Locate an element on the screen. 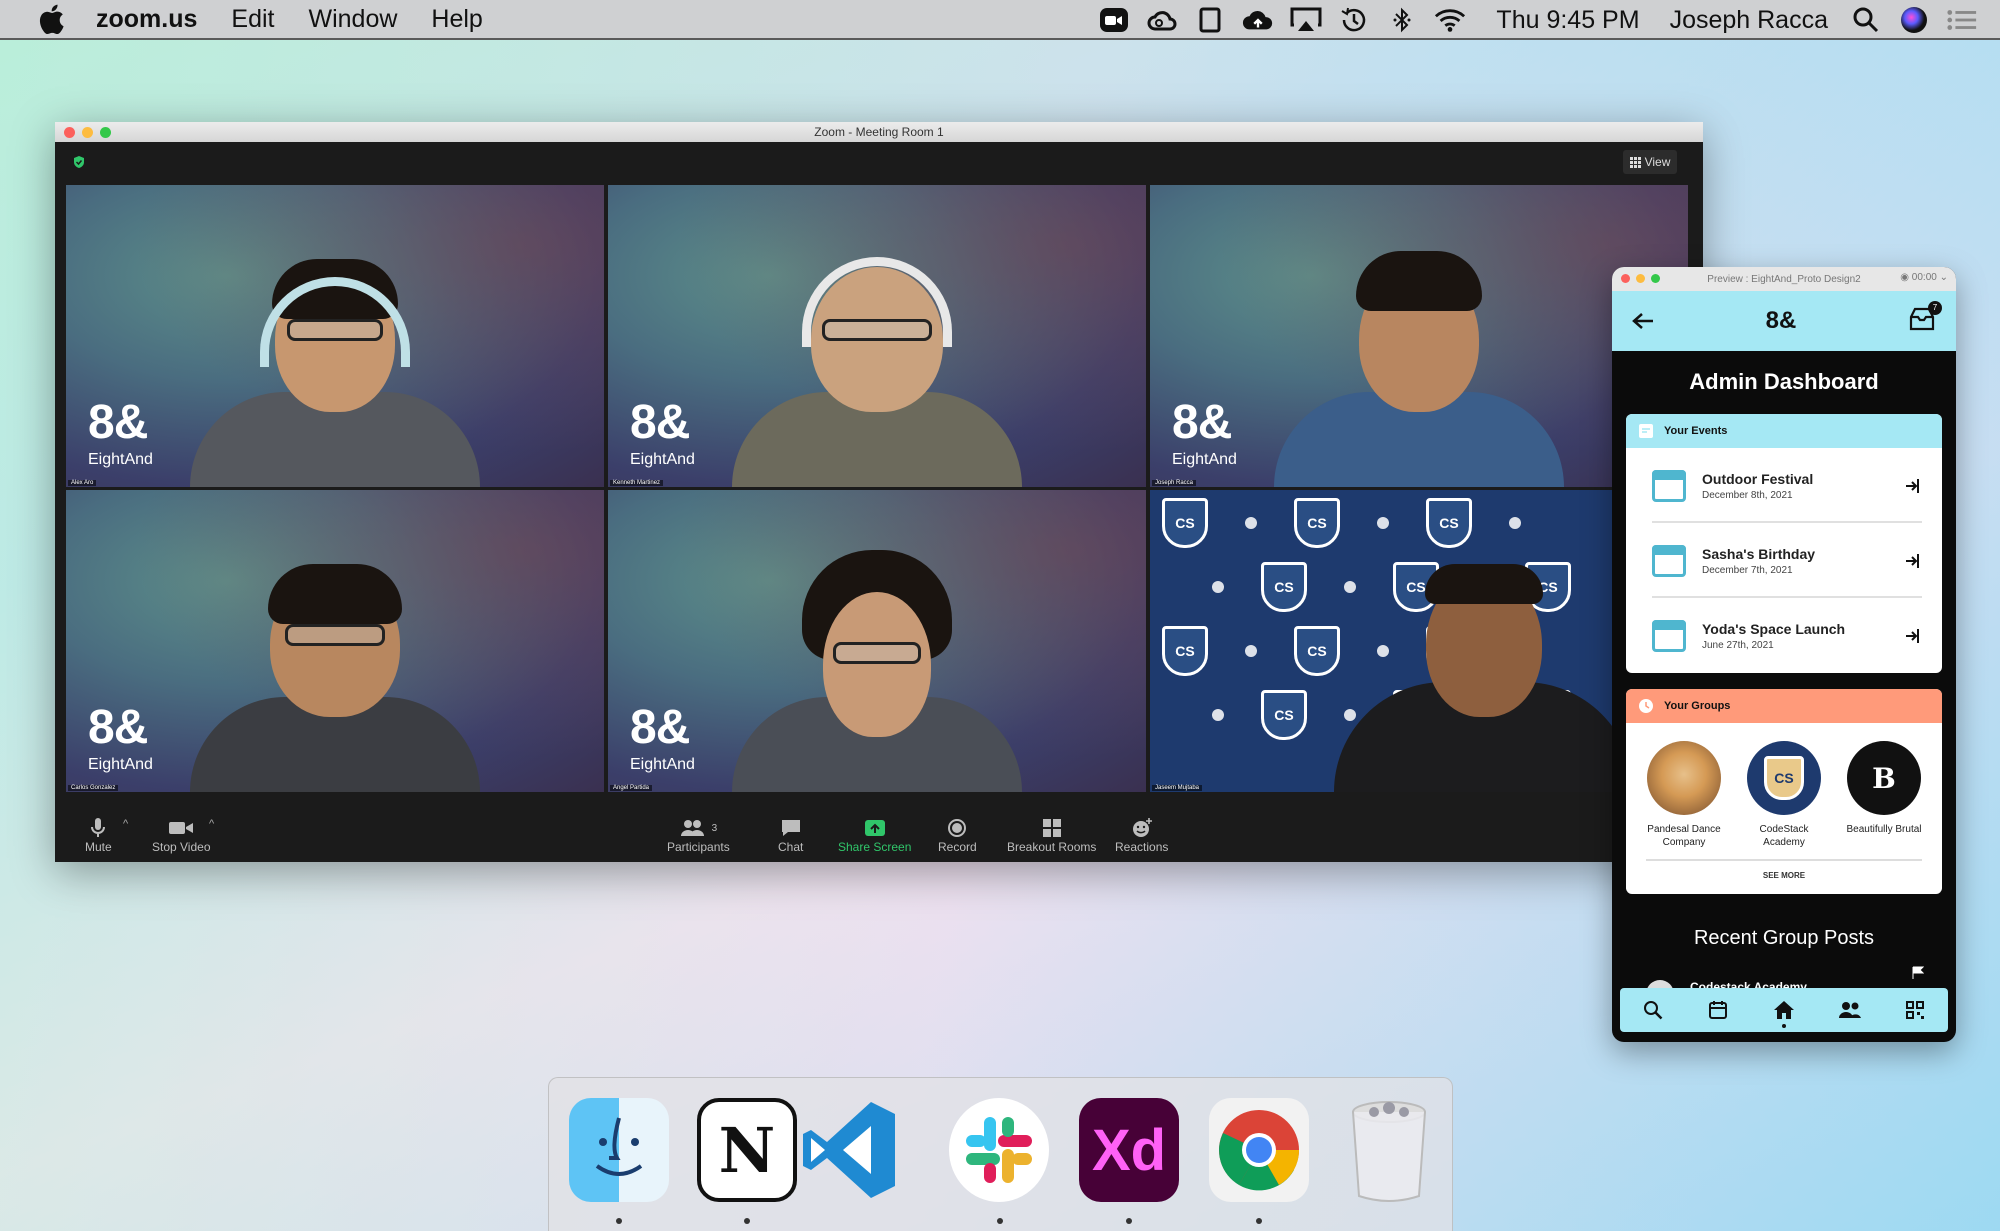  groups-header: Your Groups is located at coordinates (1784, 706).